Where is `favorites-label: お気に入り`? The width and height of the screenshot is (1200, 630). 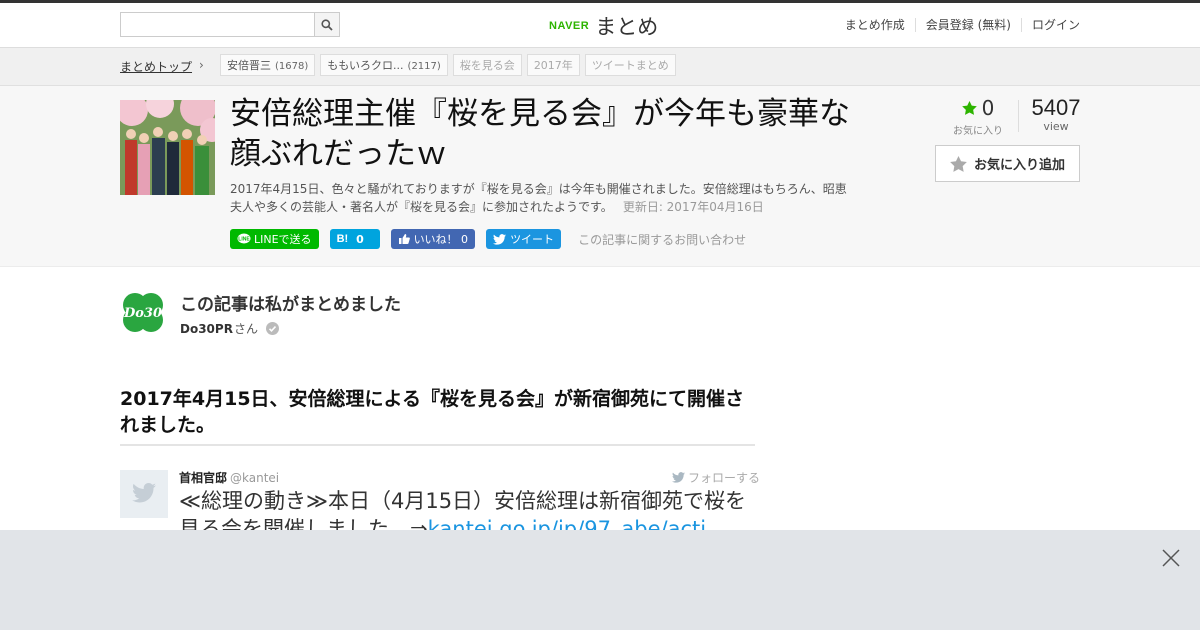 favorites-label: お気に入り is located at coordinates (978, 131).